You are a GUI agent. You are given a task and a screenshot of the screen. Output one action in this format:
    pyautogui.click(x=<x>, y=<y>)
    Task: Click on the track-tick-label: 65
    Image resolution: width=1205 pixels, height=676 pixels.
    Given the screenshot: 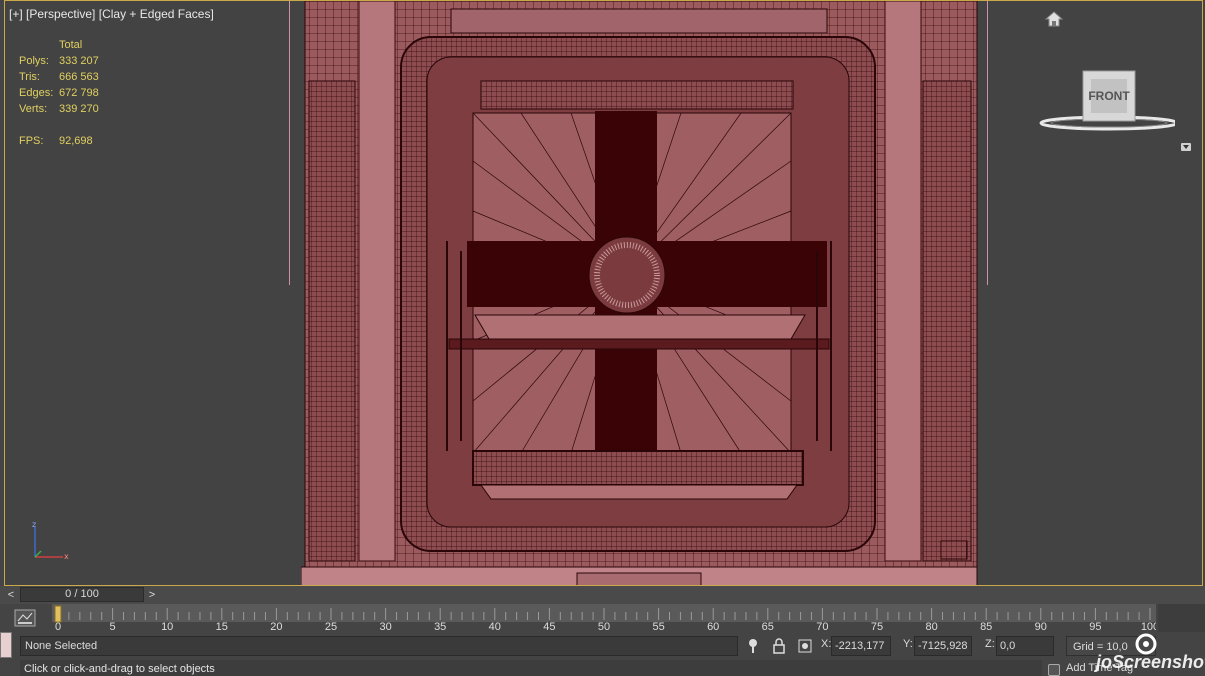 What is the action you would take?
    pyautogui.click(x=768, y=626)
    